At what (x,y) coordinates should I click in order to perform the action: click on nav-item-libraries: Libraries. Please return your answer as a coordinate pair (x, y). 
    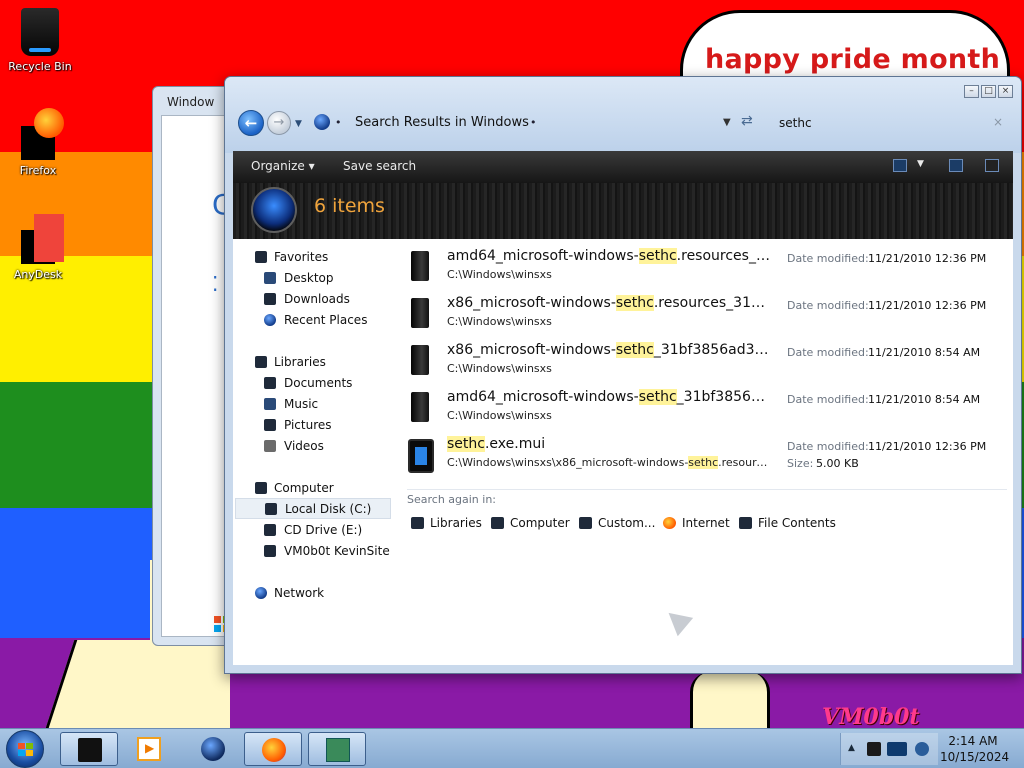
    Looking at the image, I should click on (315, 362).